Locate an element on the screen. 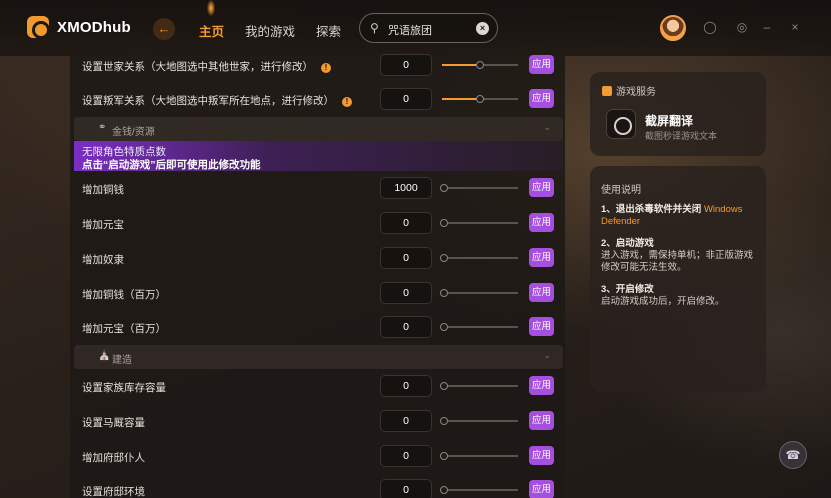 The width and height of the screenshot is (831, 498). value-input: 1000 is located at coordinates (406, 188).